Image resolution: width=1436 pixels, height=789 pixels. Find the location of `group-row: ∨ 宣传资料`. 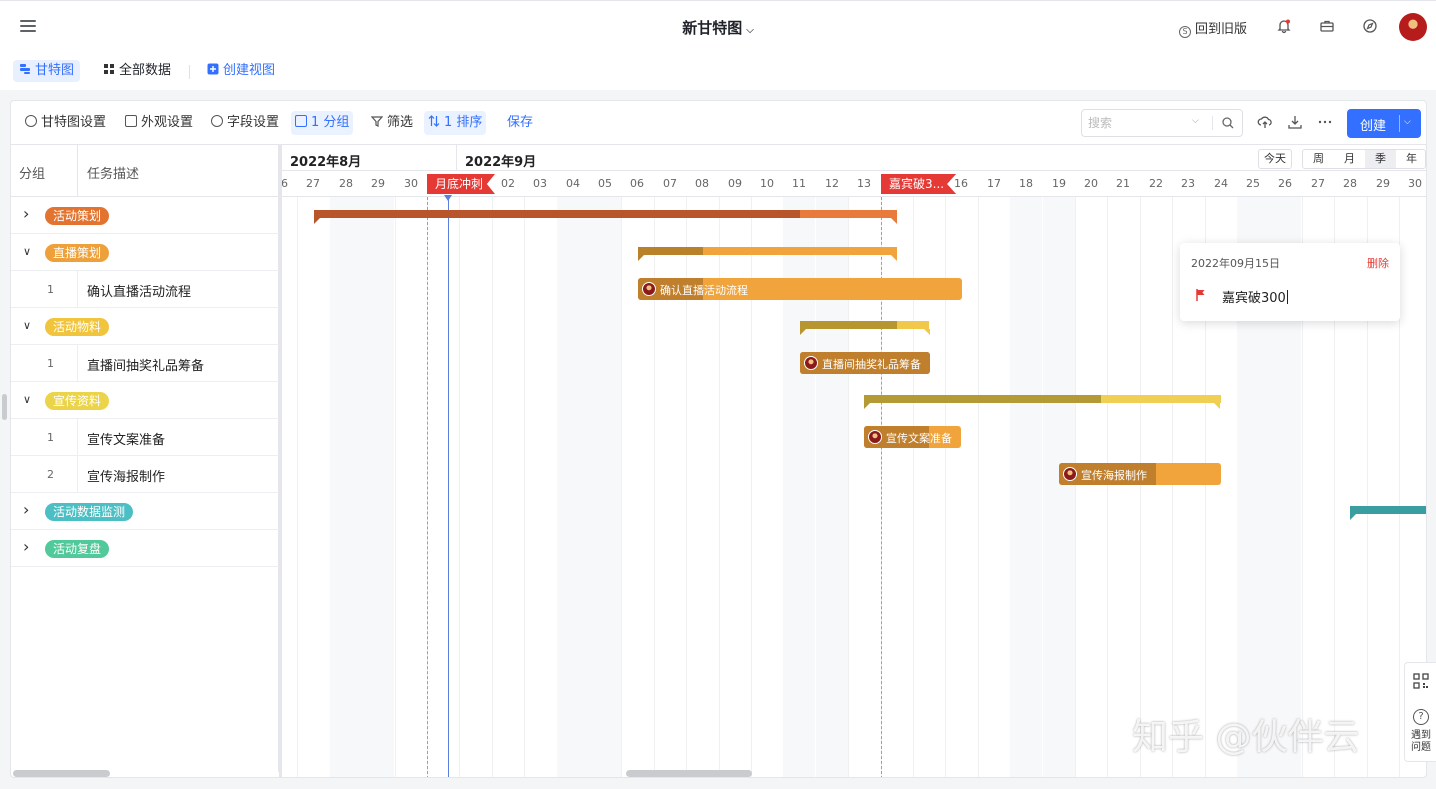

group-row: ∨ 宣传资料 is located at coordinates (145, 400).